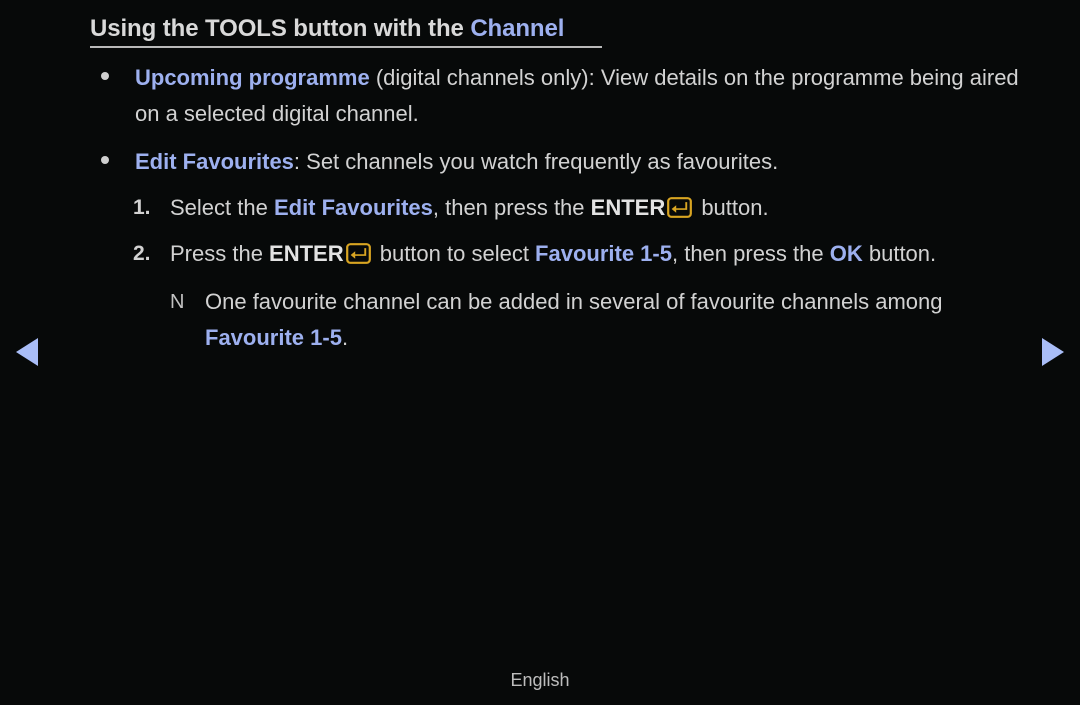  I want to click on step-2-ok-label: OK, so click(846, 253).